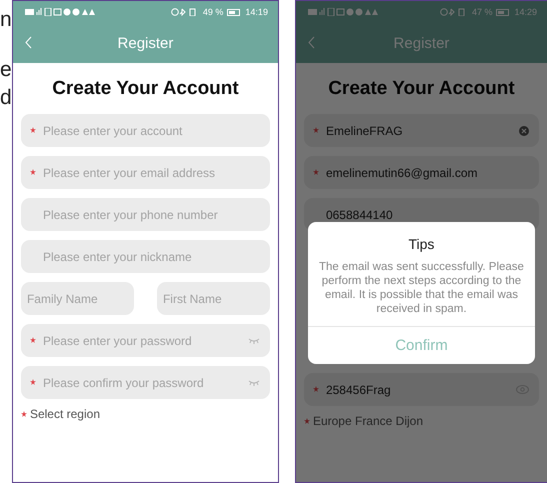 The width and height of the screenshot is (547, 483). What do you see at coordinates (6, 98) in the screenshot?
I see `background-text: d` at bounding box center [6, 98].